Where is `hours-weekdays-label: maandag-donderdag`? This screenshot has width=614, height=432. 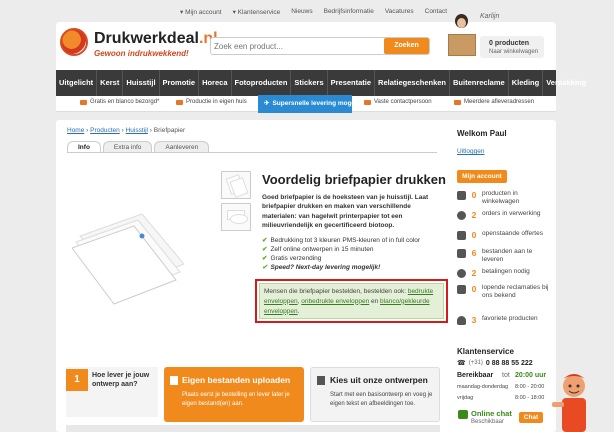
hours-weekdays-label: maandag-donderdag is located at coordinates (483, 387).